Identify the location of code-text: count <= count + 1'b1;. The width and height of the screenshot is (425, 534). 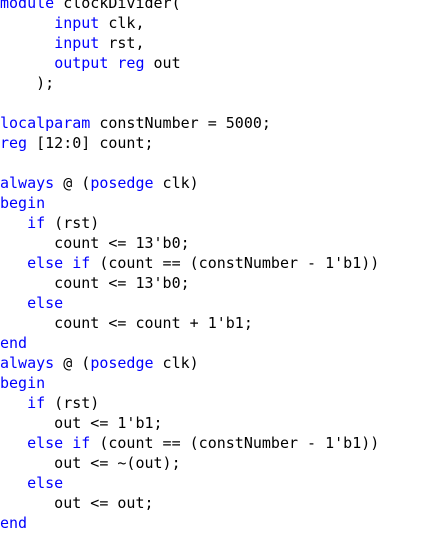
(126, 323).